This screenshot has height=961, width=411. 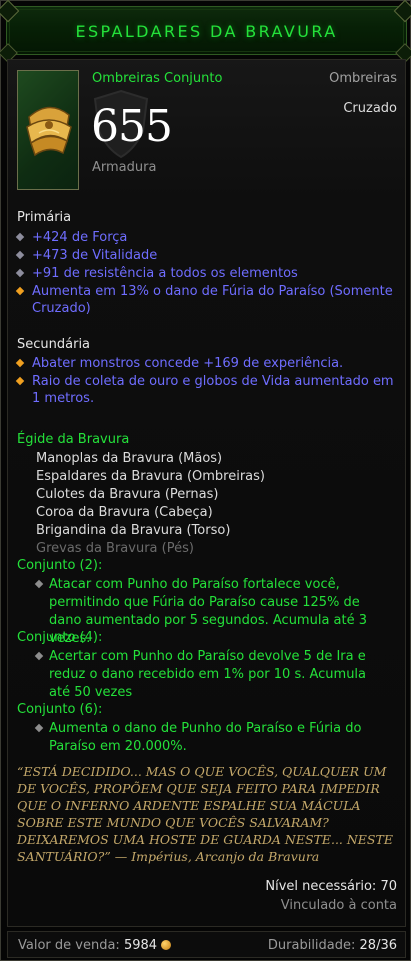 I want to click on gold-coin-icon, so click(x=166, y=945).